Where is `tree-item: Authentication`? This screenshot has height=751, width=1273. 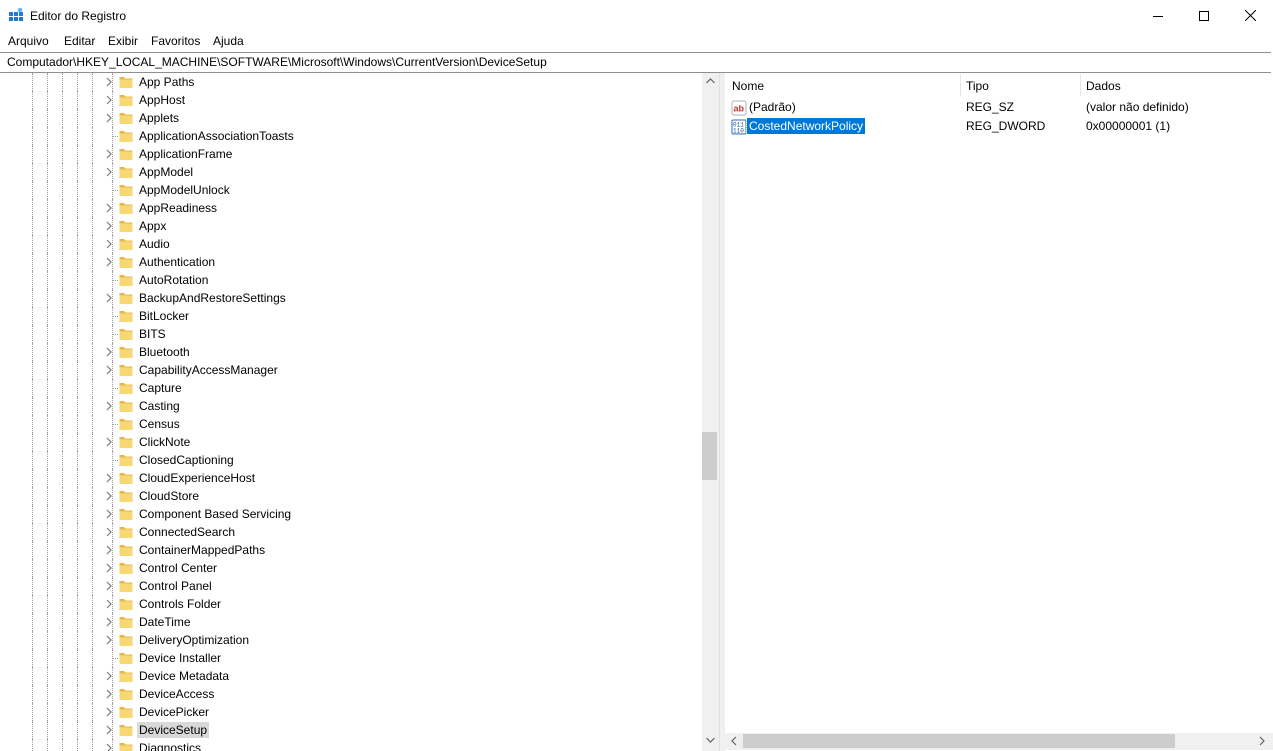 tree-item: Authentication is located at coordinates (350, 262).